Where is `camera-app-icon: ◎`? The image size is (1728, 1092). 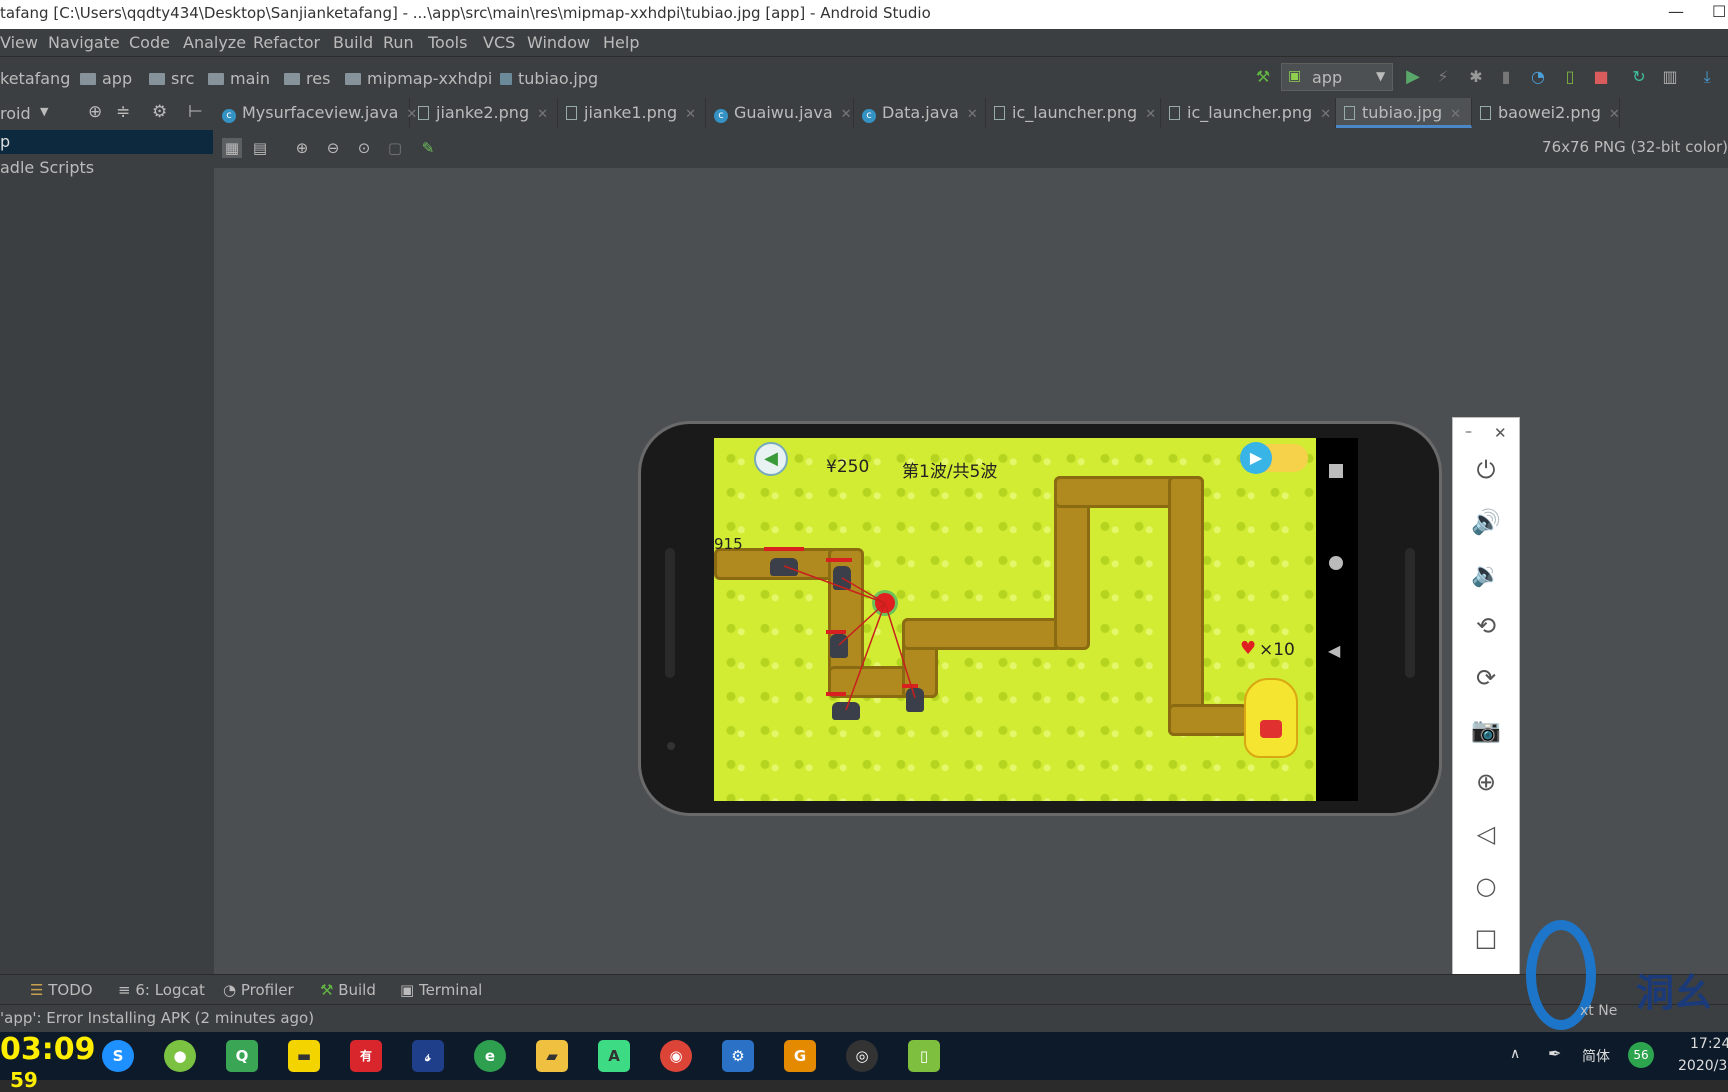 camera-app-icon: ◎ is located at coordinates (862, 1056).